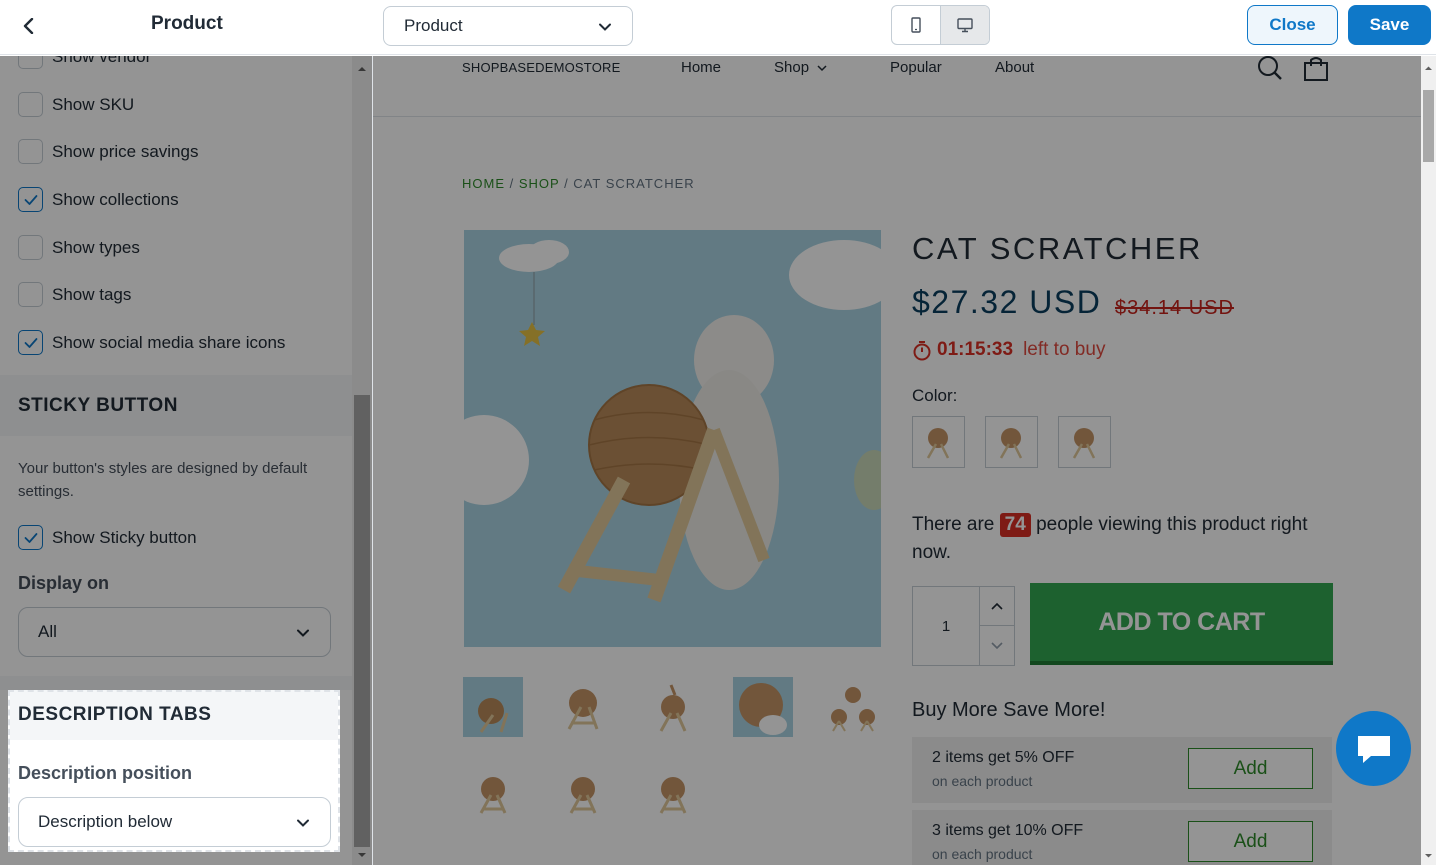 The image size is (1436, 865). I want to click on quantity-decrease-button, so click(997, 645).